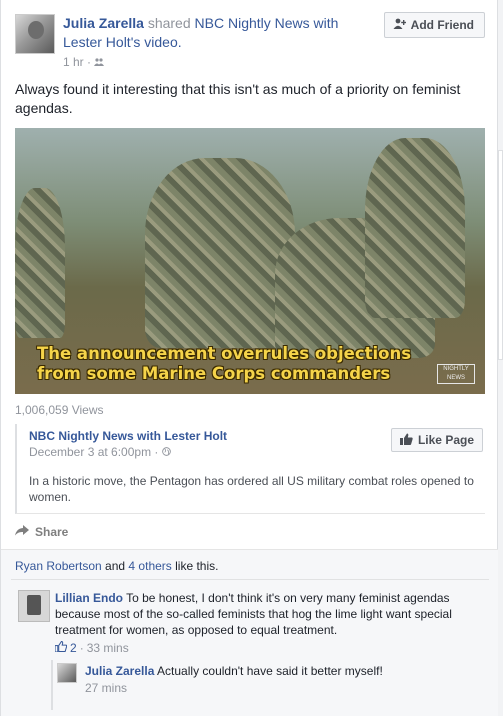 This screenshot has width=503, height=716. What do you see at coordinates (106, 688) in the screenshot?
I see `reply-time: 27 mins` at bounding box center [106, 688].